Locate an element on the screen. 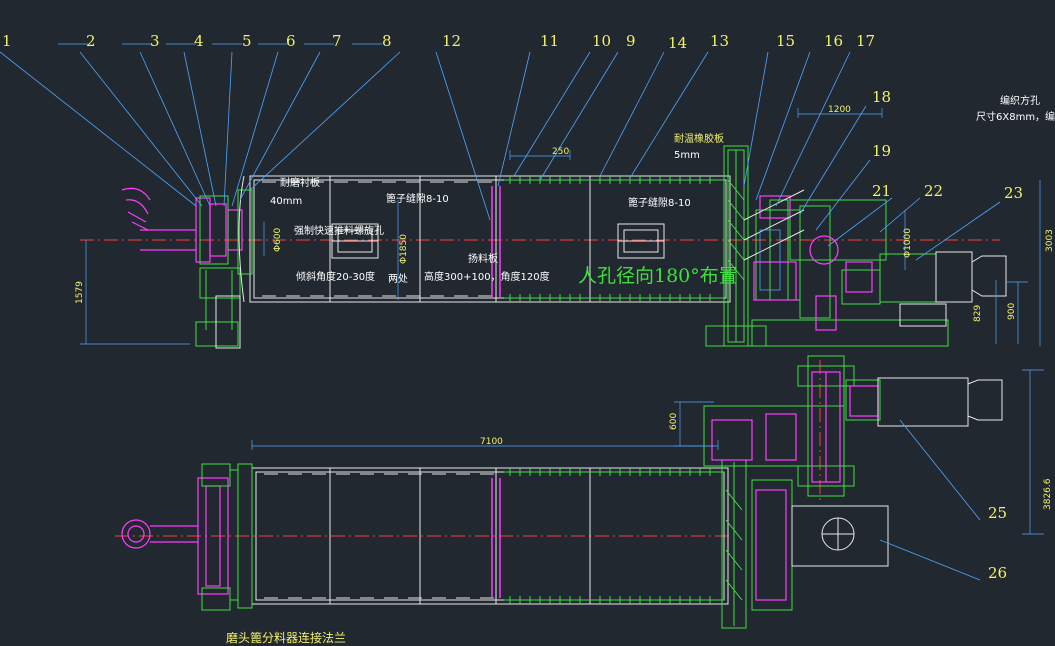  note-manhole: 人孔径向180°布置 is located at coordinates (658, 276).